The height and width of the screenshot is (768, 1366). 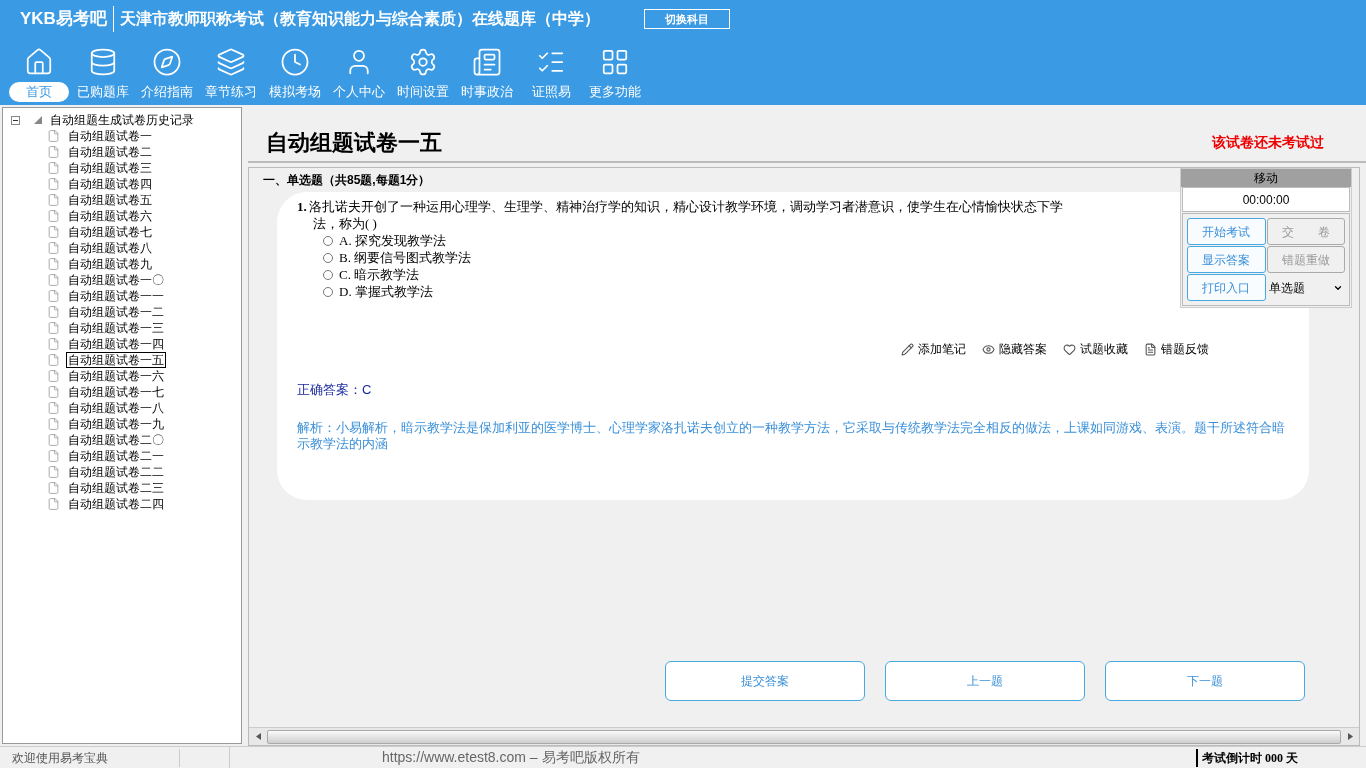 I want to click on question-number: 1., so click(x=302, y=206).